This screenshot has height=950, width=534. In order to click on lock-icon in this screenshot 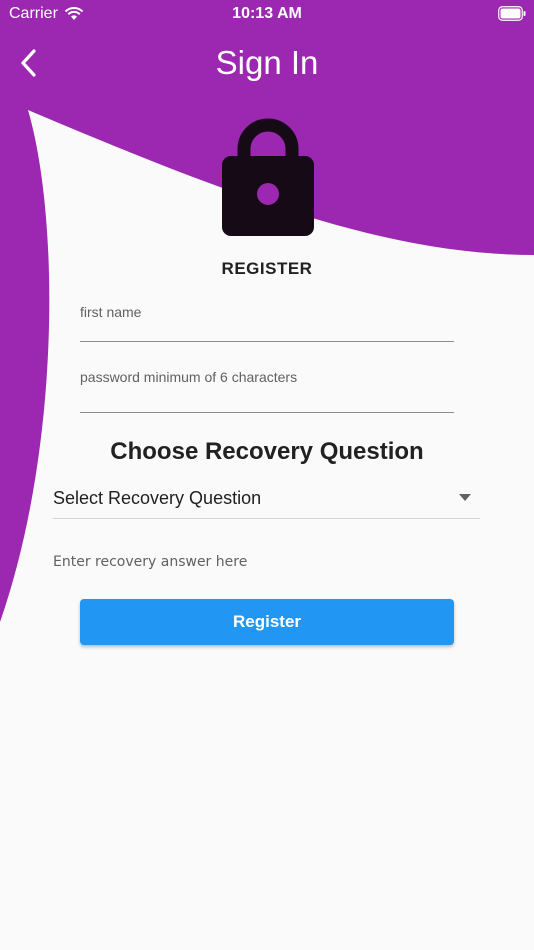, I will do `click(268, 177)`.